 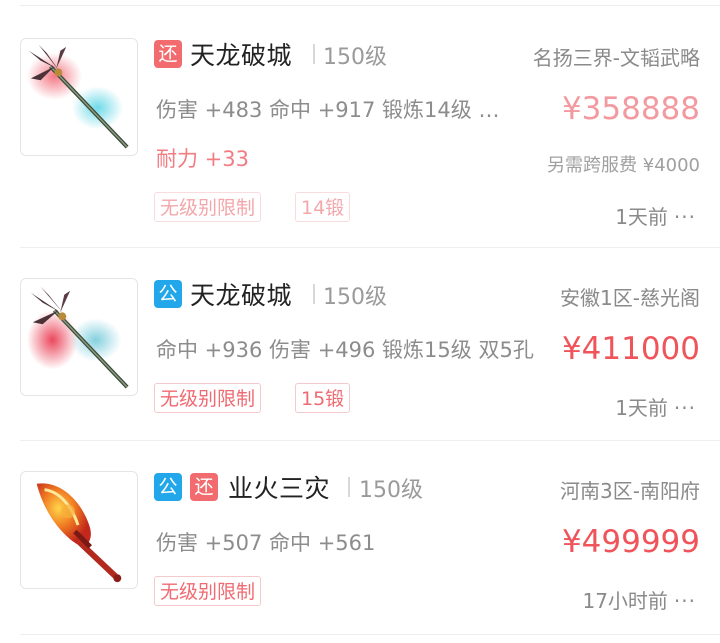 I want to click on server-name: 安徽1区-慈光阁, so click(x=630, y=298).